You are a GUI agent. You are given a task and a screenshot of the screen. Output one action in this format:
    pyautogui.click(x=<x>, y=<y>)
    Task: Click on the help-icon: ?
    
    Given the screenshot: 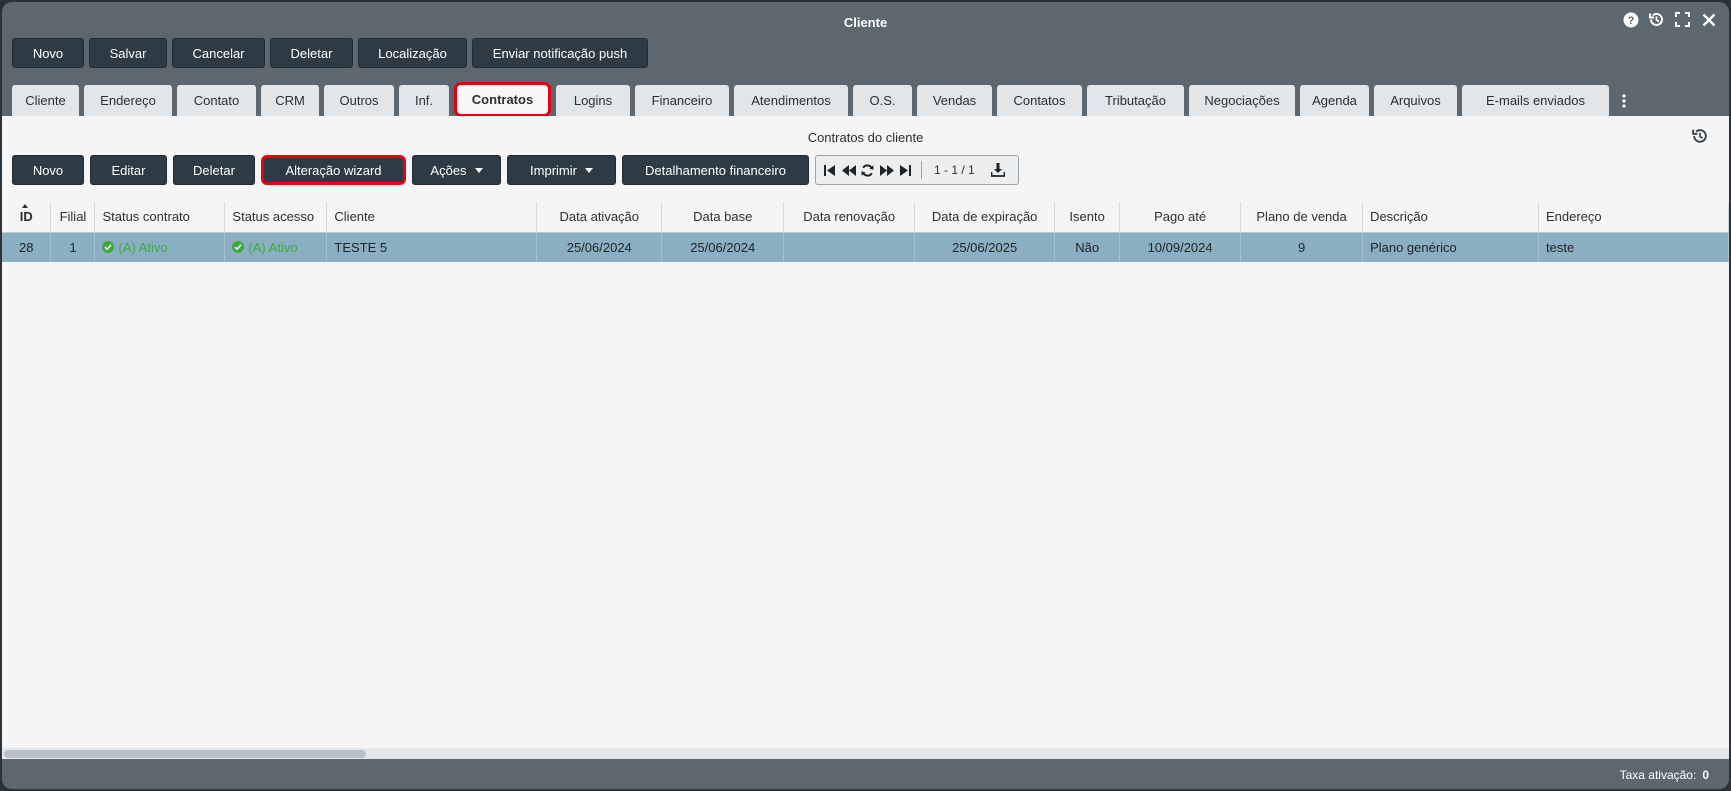 What is the action you would take?
    pyautogui.click(x=1630, y=19)
    